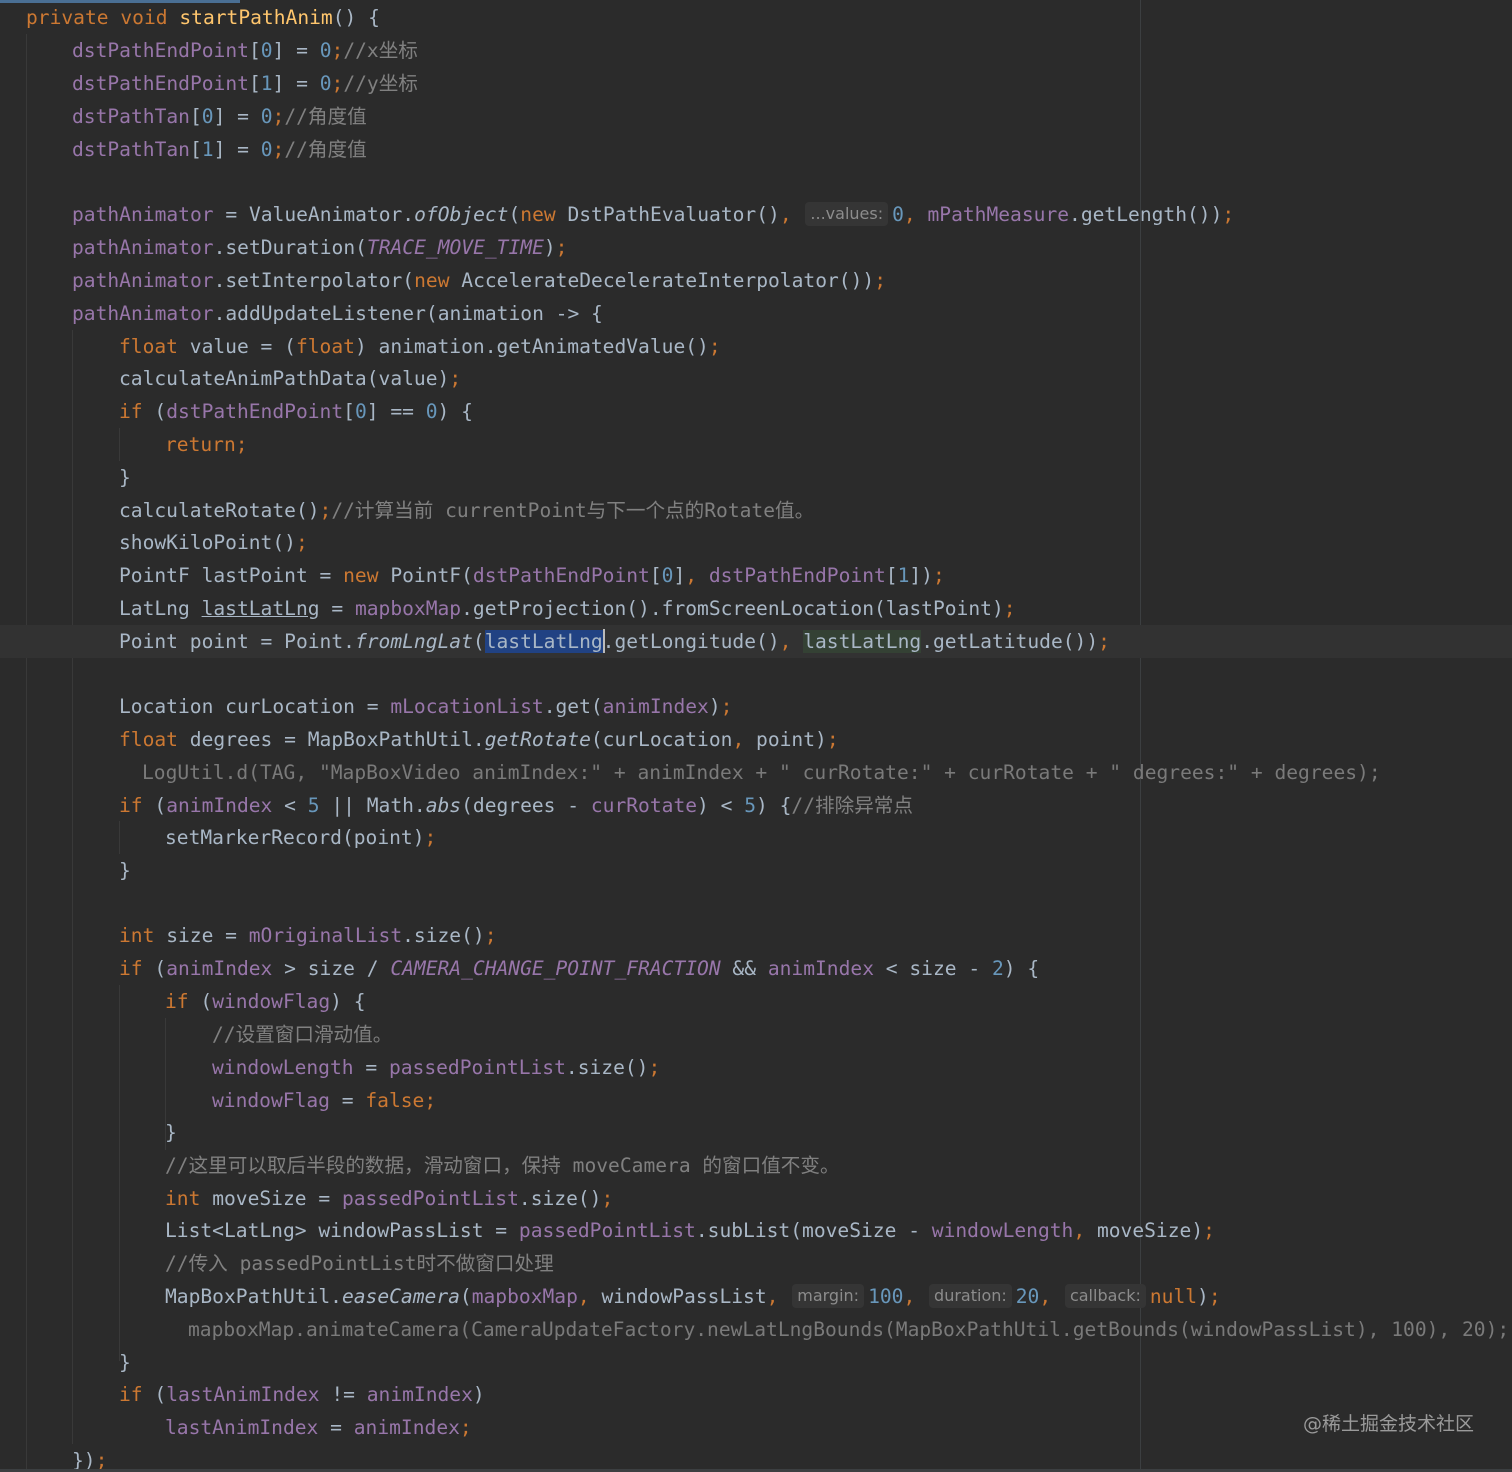 The height and width of the screenshot is (1472, 1512). I want to click on code-line: dstPathTan[1] = 0;//角度值, so click(756, 149).